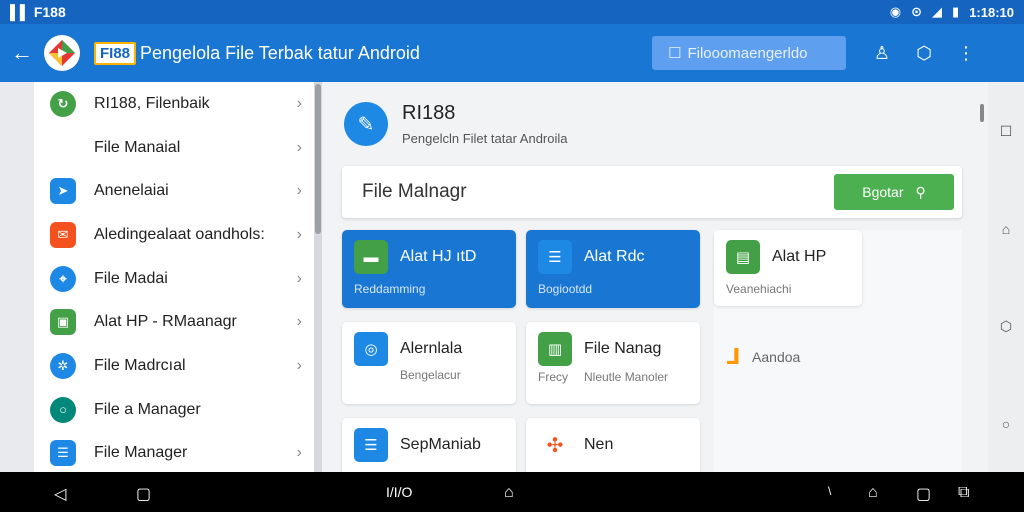 This screenshot has height=512, width=1024. I want to click on hero-title: RI188, so click(429, 113).